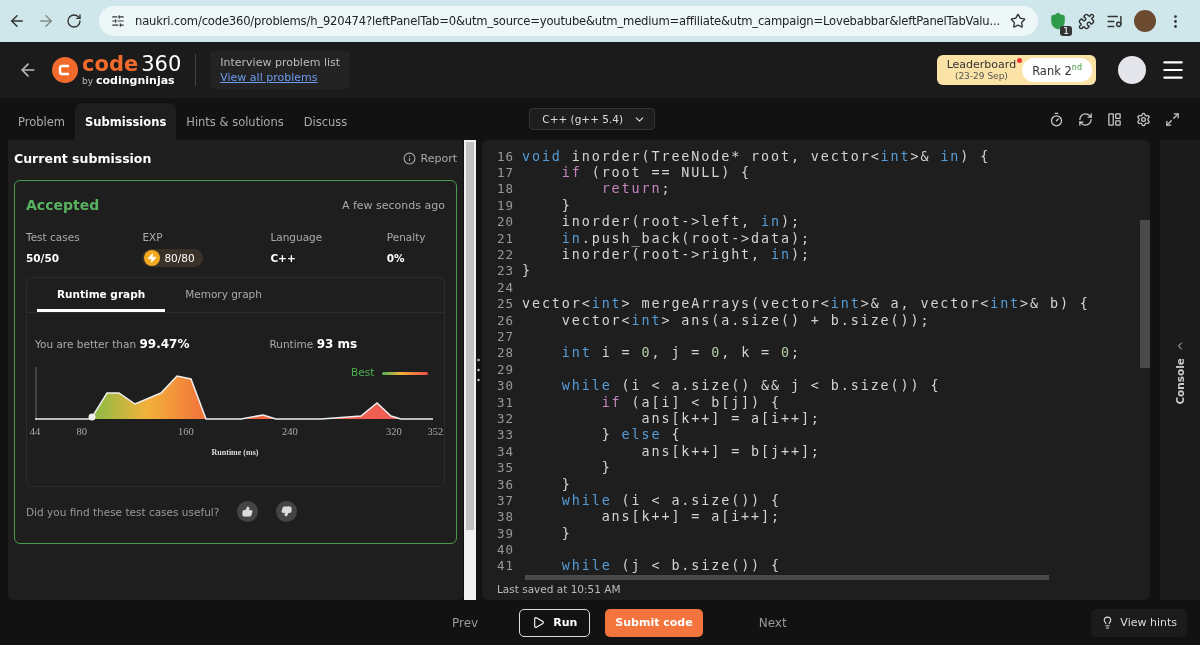 The height and width of the screenshot is (645, 1200). Describe the element at coordinates (505, 550) in the screenshot. I see `line-number: 40` at that location.